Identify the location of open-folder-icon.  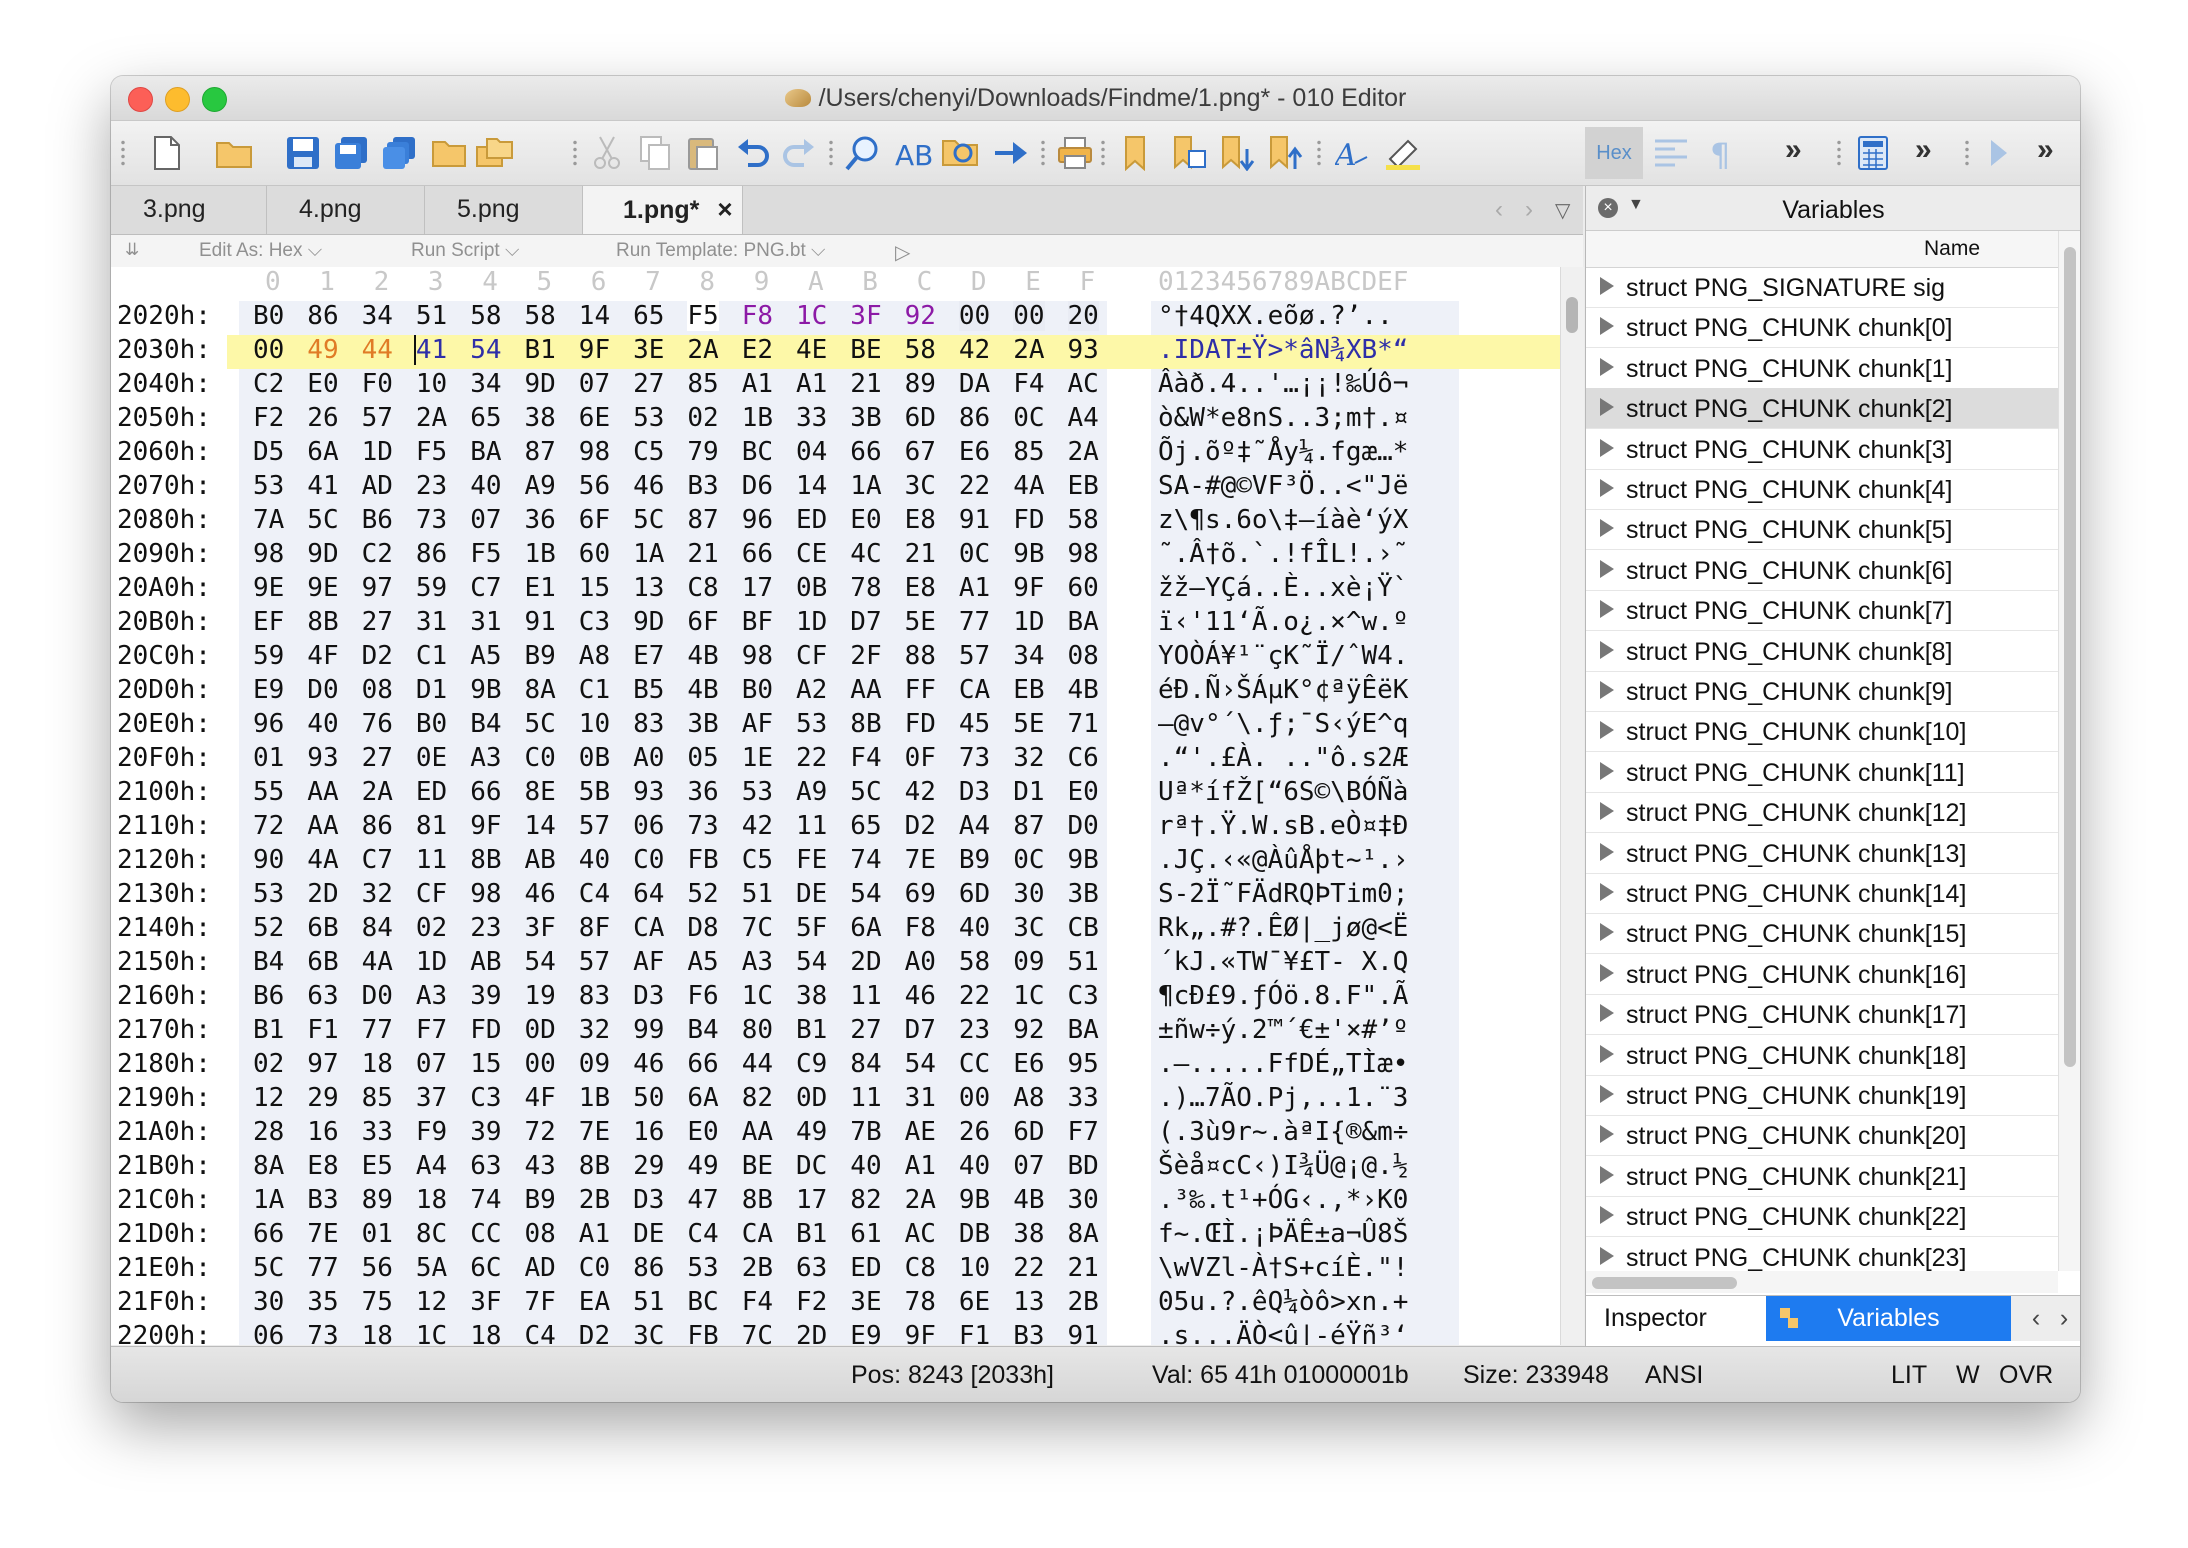
(449, 153).